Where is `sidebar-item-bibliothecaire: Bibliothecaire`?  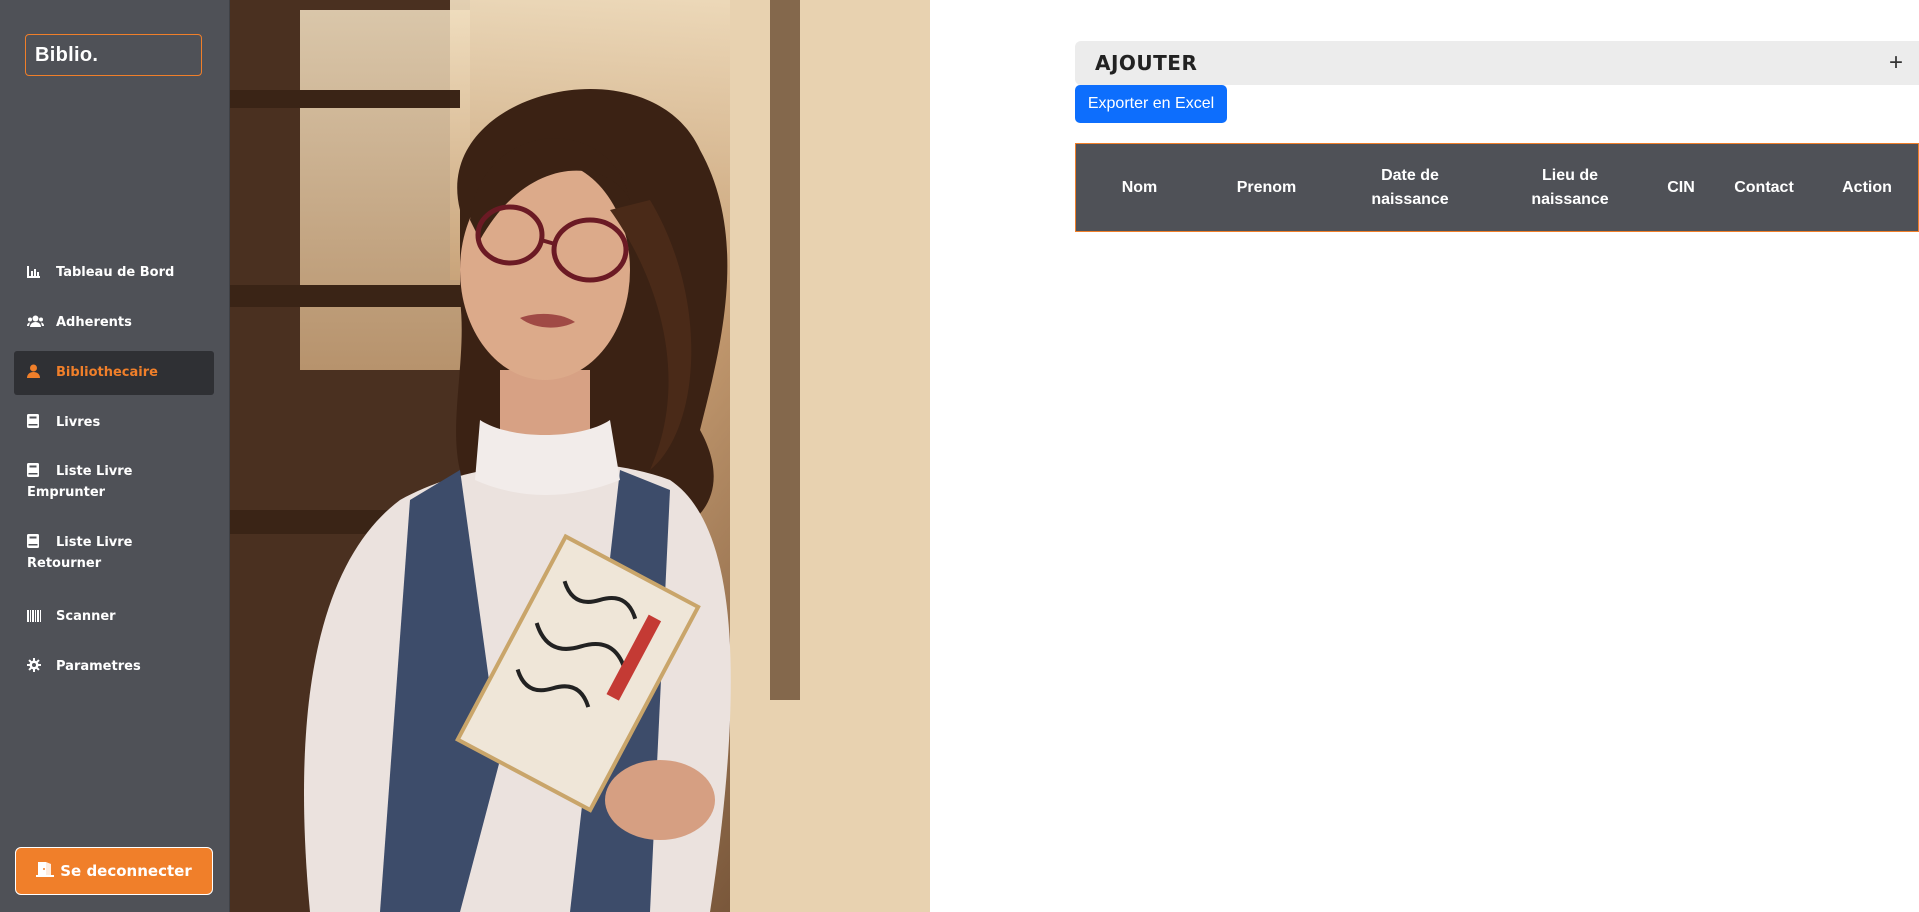 sidebar-item-bibliothecaire: Bibliothecaire is located at coordinates (114, 373).